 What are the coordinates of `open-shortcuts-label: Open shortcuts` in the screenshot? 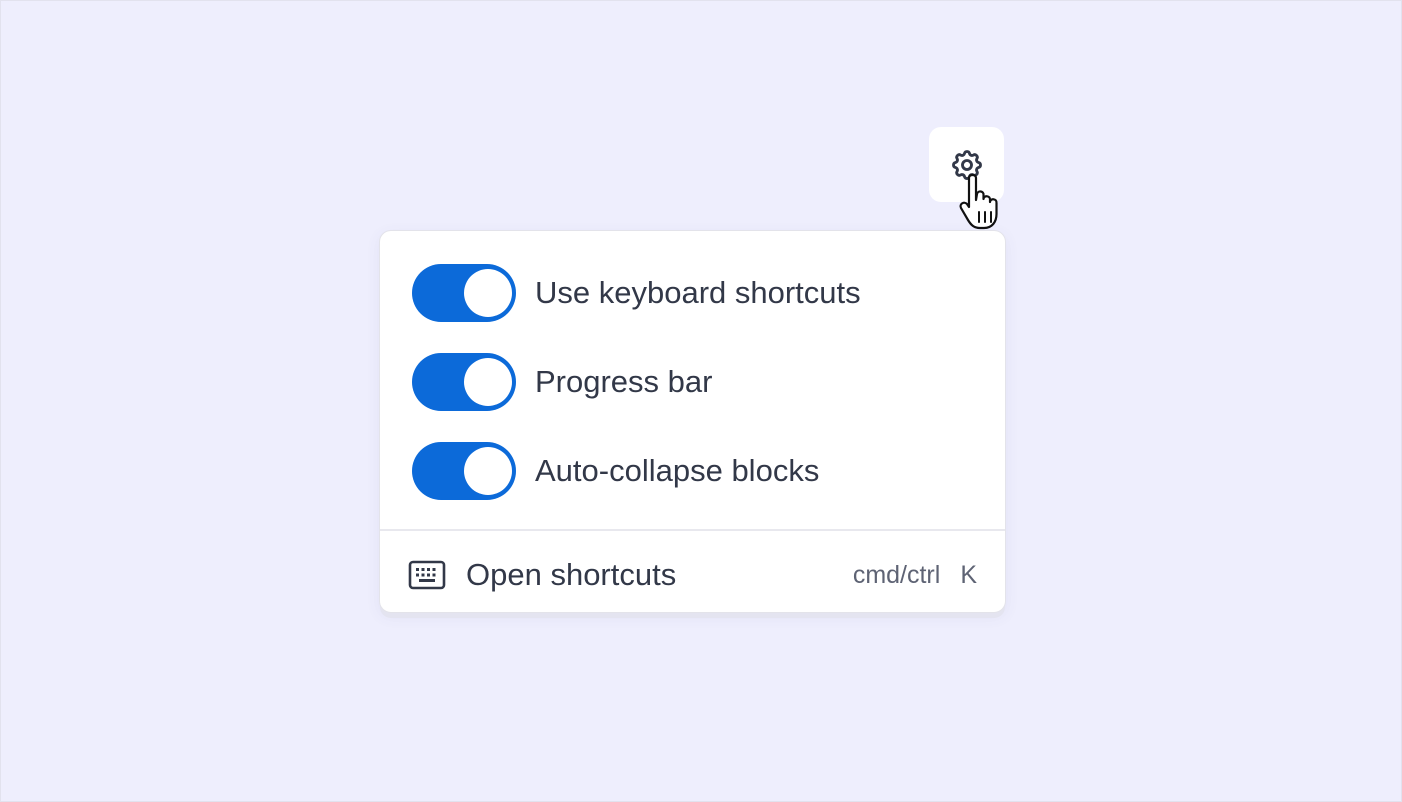 It's located at (571, 574).